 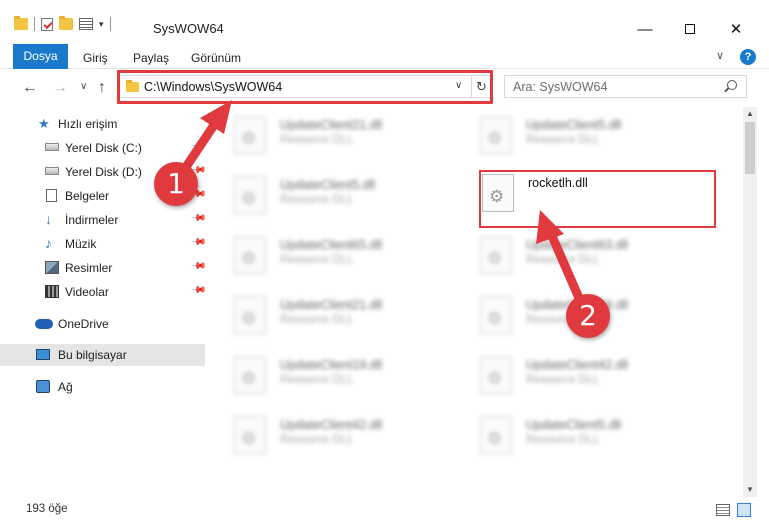 What do you see at coordinates (83, 86) in the screenshot?
I see `recent-locations-icon: ∨` at bounding box center [83, 86].